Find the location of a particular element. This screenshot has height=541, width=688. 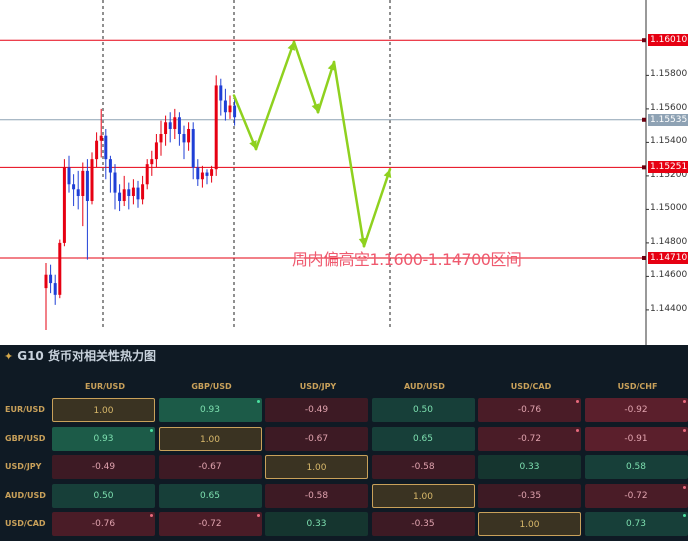

heatmap-cell-value: -0.35 is located at coordinates (529, 495).